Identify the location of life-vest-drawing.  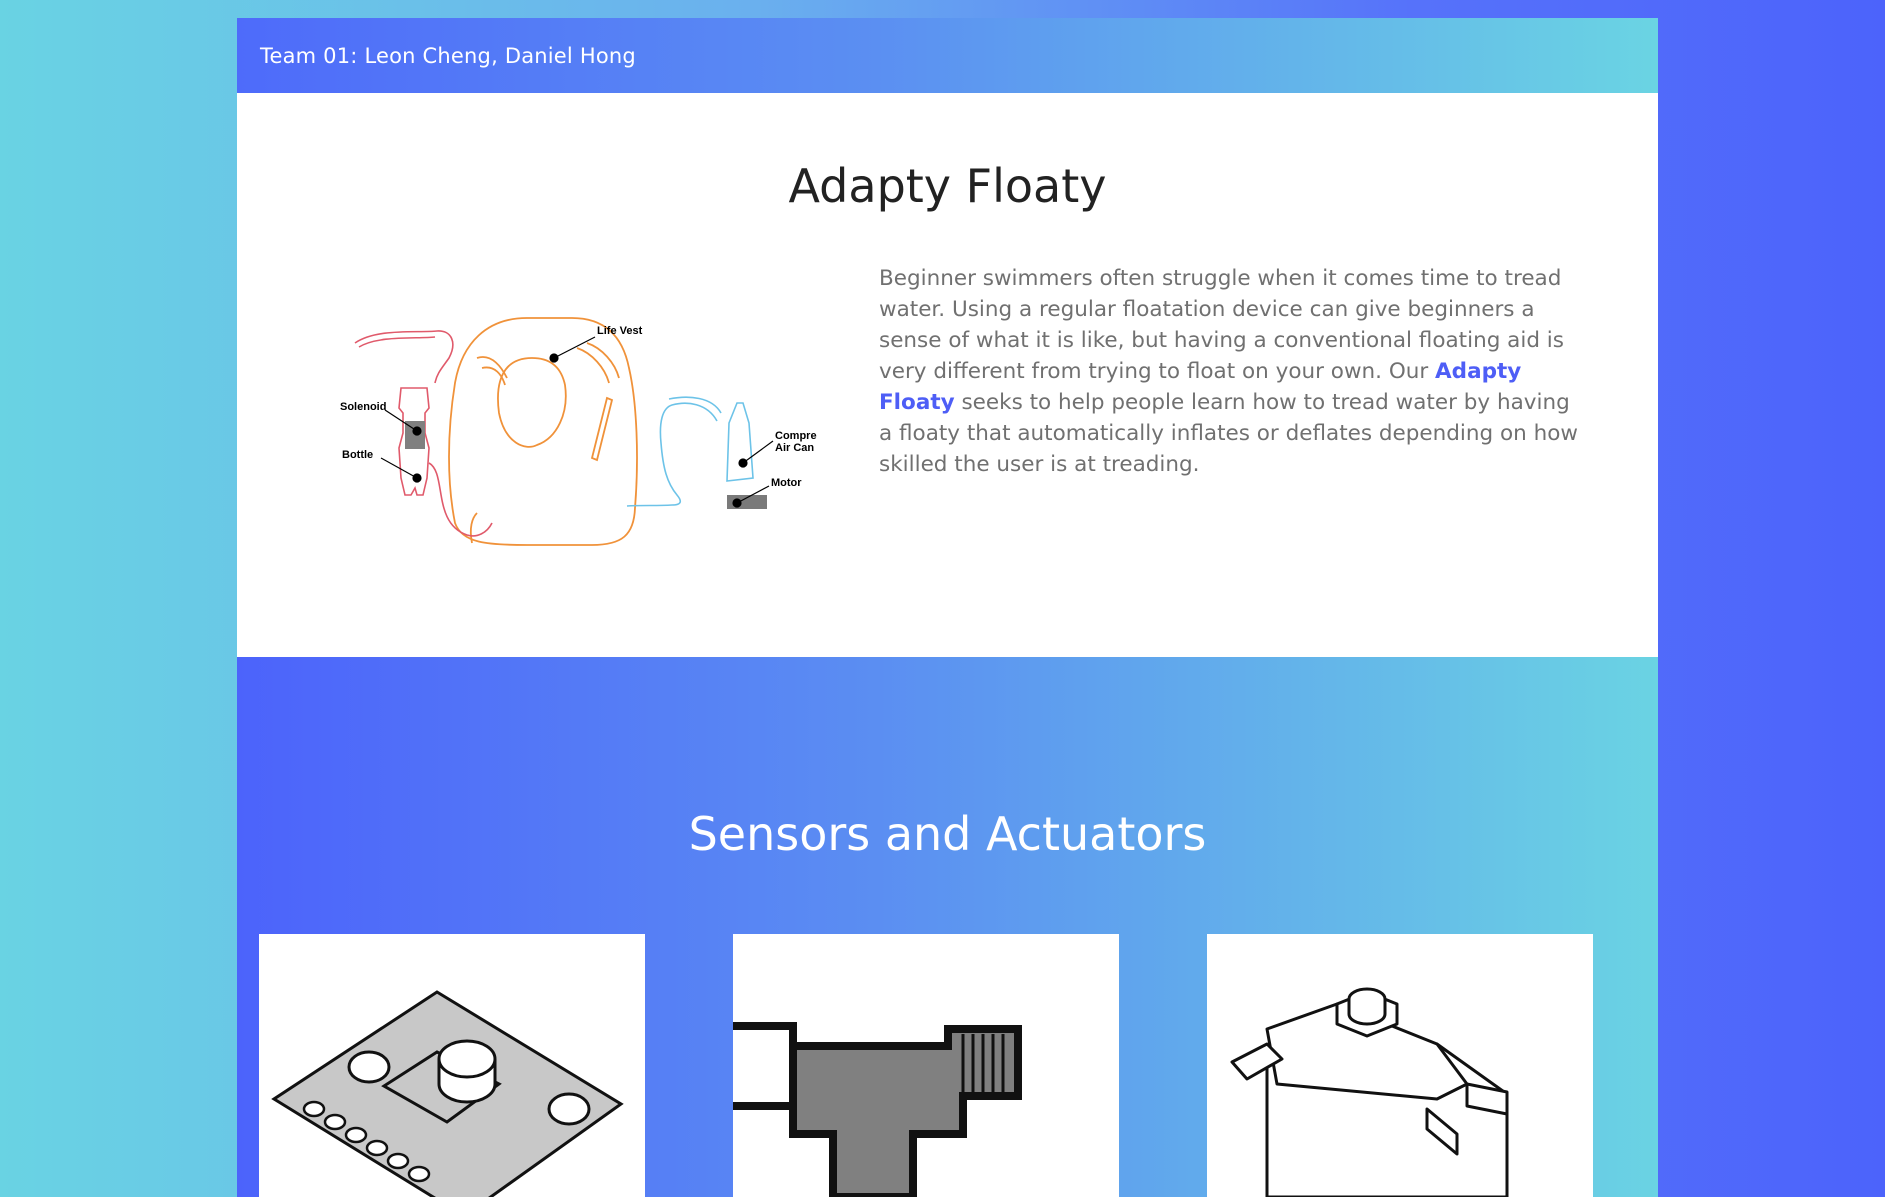
(543, 431).